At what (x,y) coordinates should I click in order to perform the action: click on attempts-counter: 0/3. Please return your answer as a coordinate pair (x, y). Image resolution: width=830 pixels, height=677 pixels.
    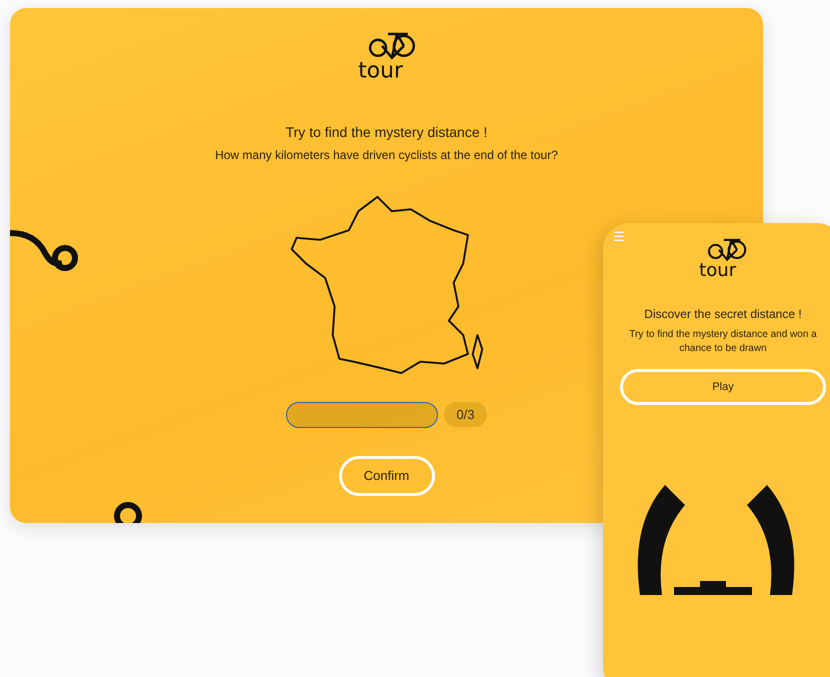
    Looking at the image, I should click on (465, 415).